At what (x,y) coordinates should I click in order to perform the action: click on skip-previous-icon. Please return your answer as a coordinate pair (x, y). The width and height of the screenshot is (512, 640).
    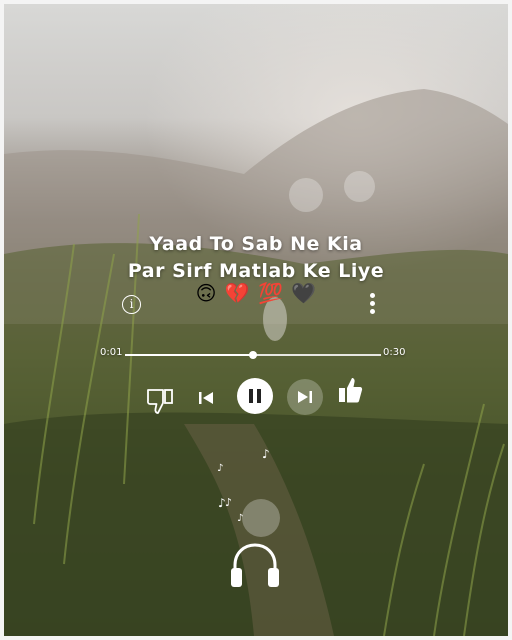
    Looking at the image, I should click on (206, 398).